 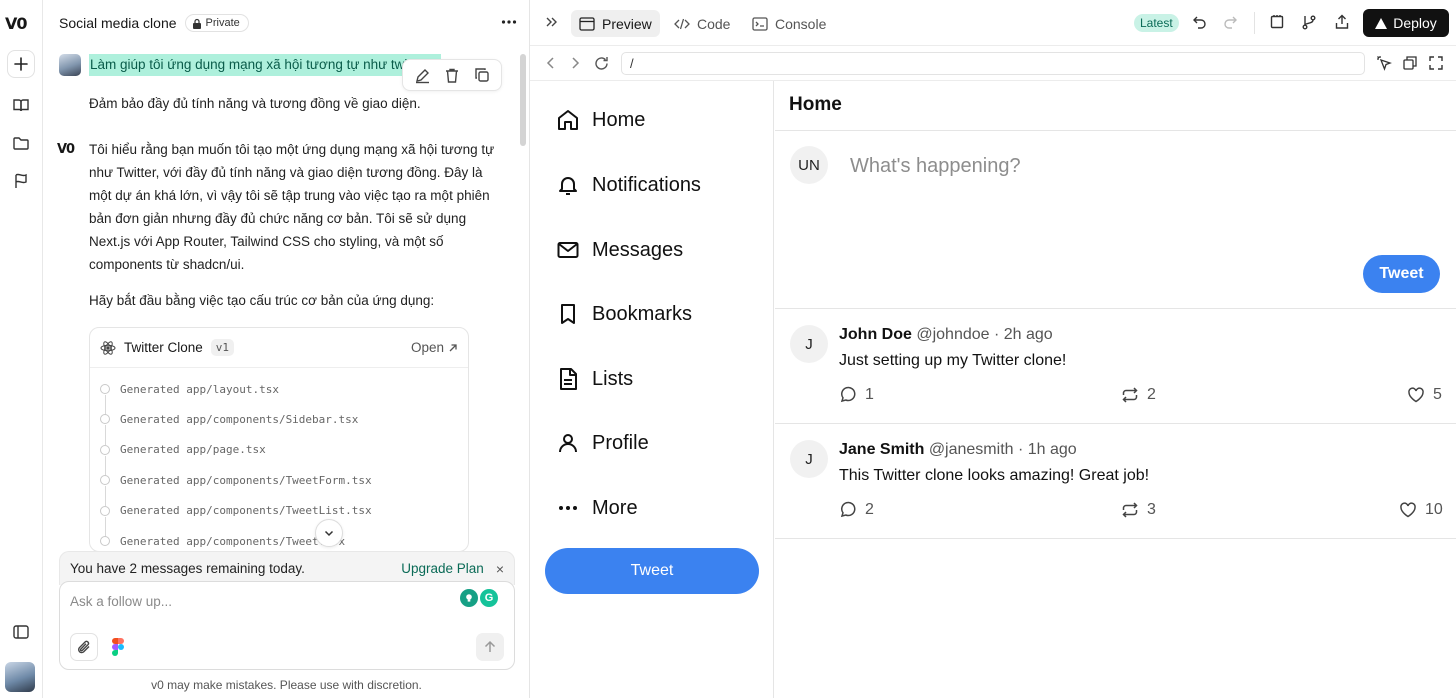 I want to click on feedback-button, so click(x=21, y=181).